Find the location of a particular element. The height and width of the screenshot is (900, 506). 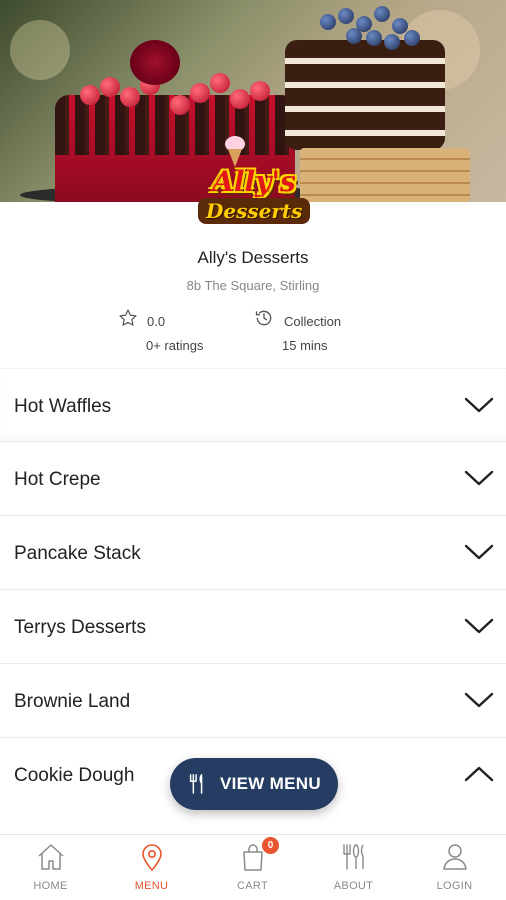

collection-time: 15 mins is located at coordinates (305, 345).